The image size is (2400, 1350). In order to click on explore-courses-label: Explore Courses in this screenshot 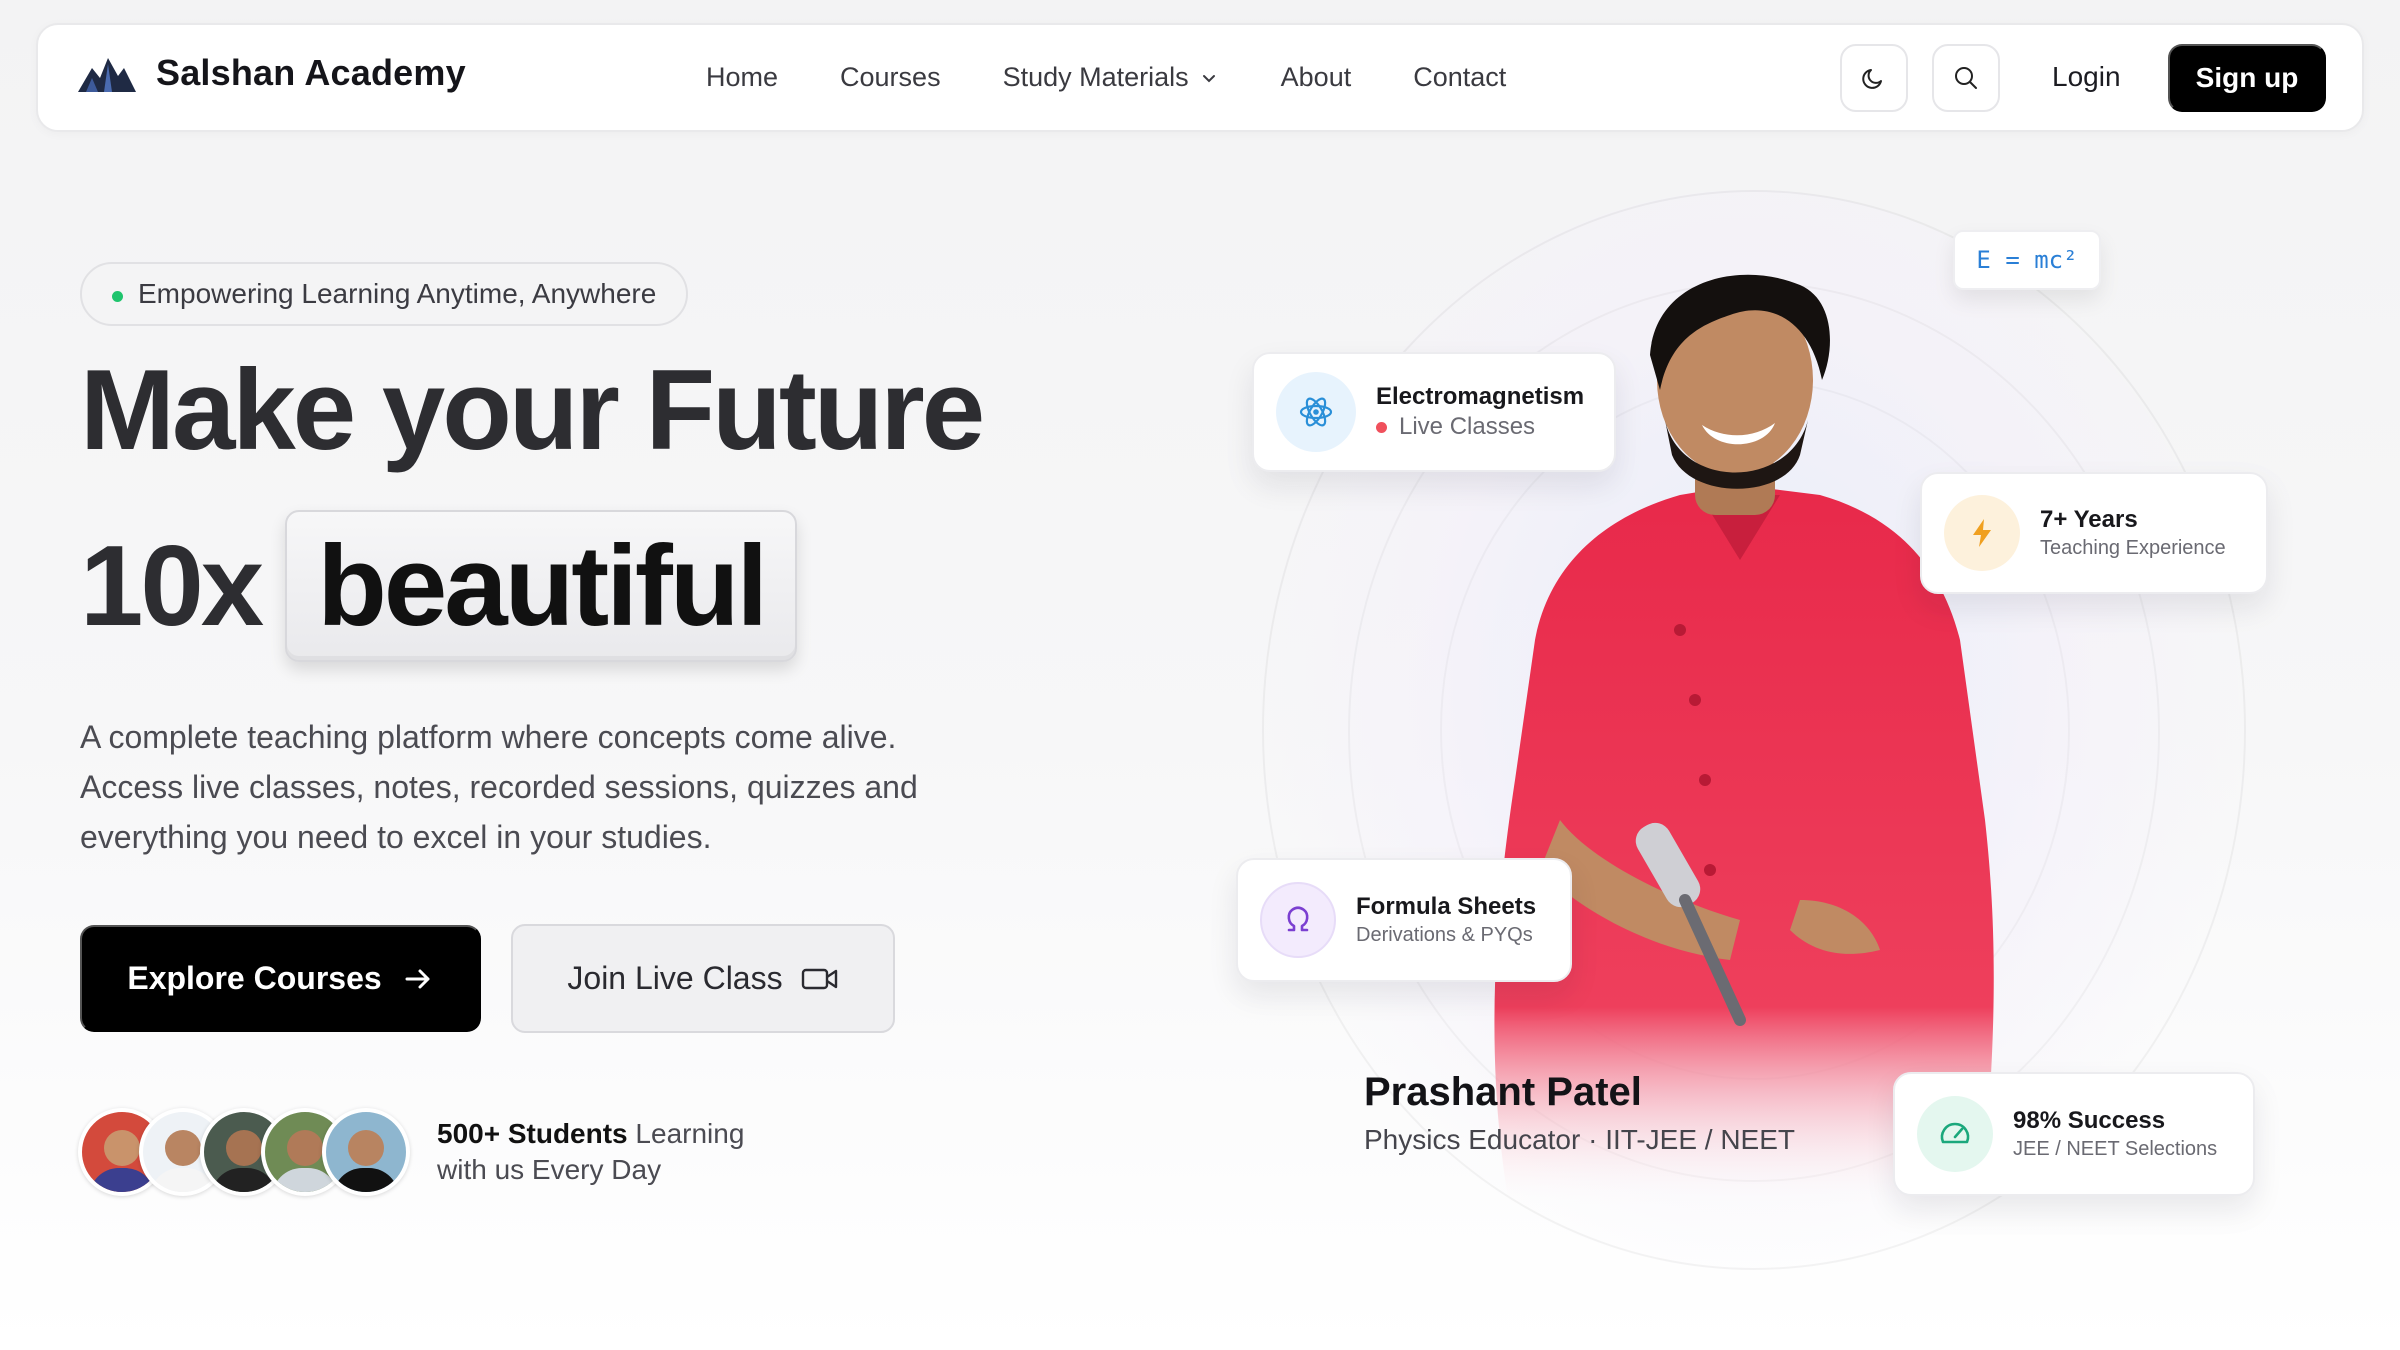, I will do `click(254, 978)`.